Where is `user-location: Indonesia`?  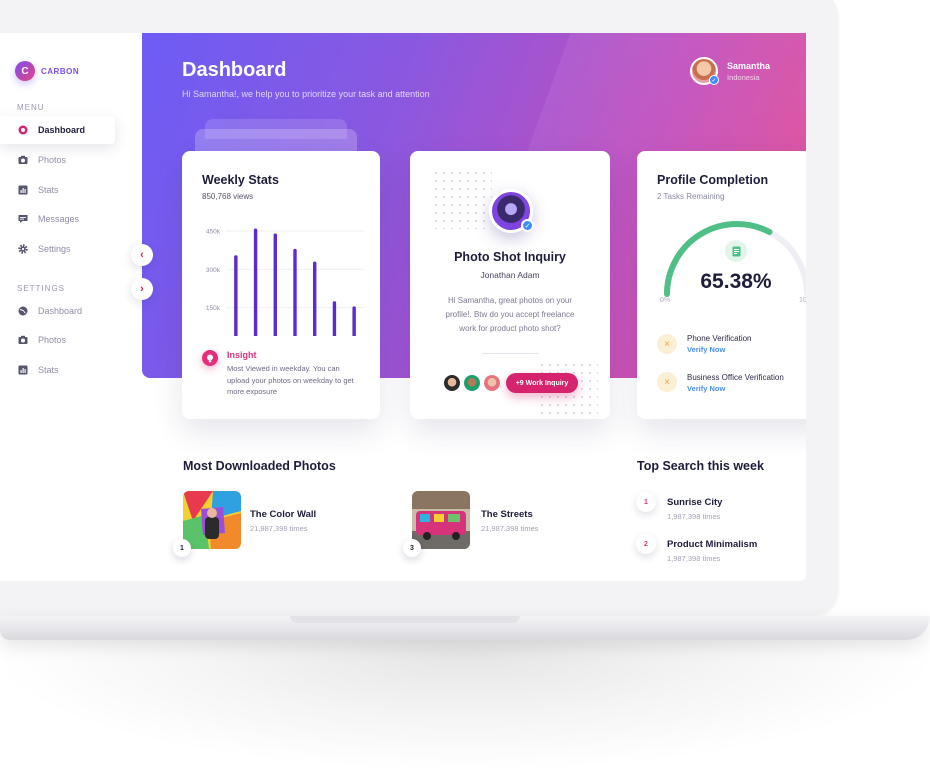 user-location: Indonesia is located at coordinates (743, 77).